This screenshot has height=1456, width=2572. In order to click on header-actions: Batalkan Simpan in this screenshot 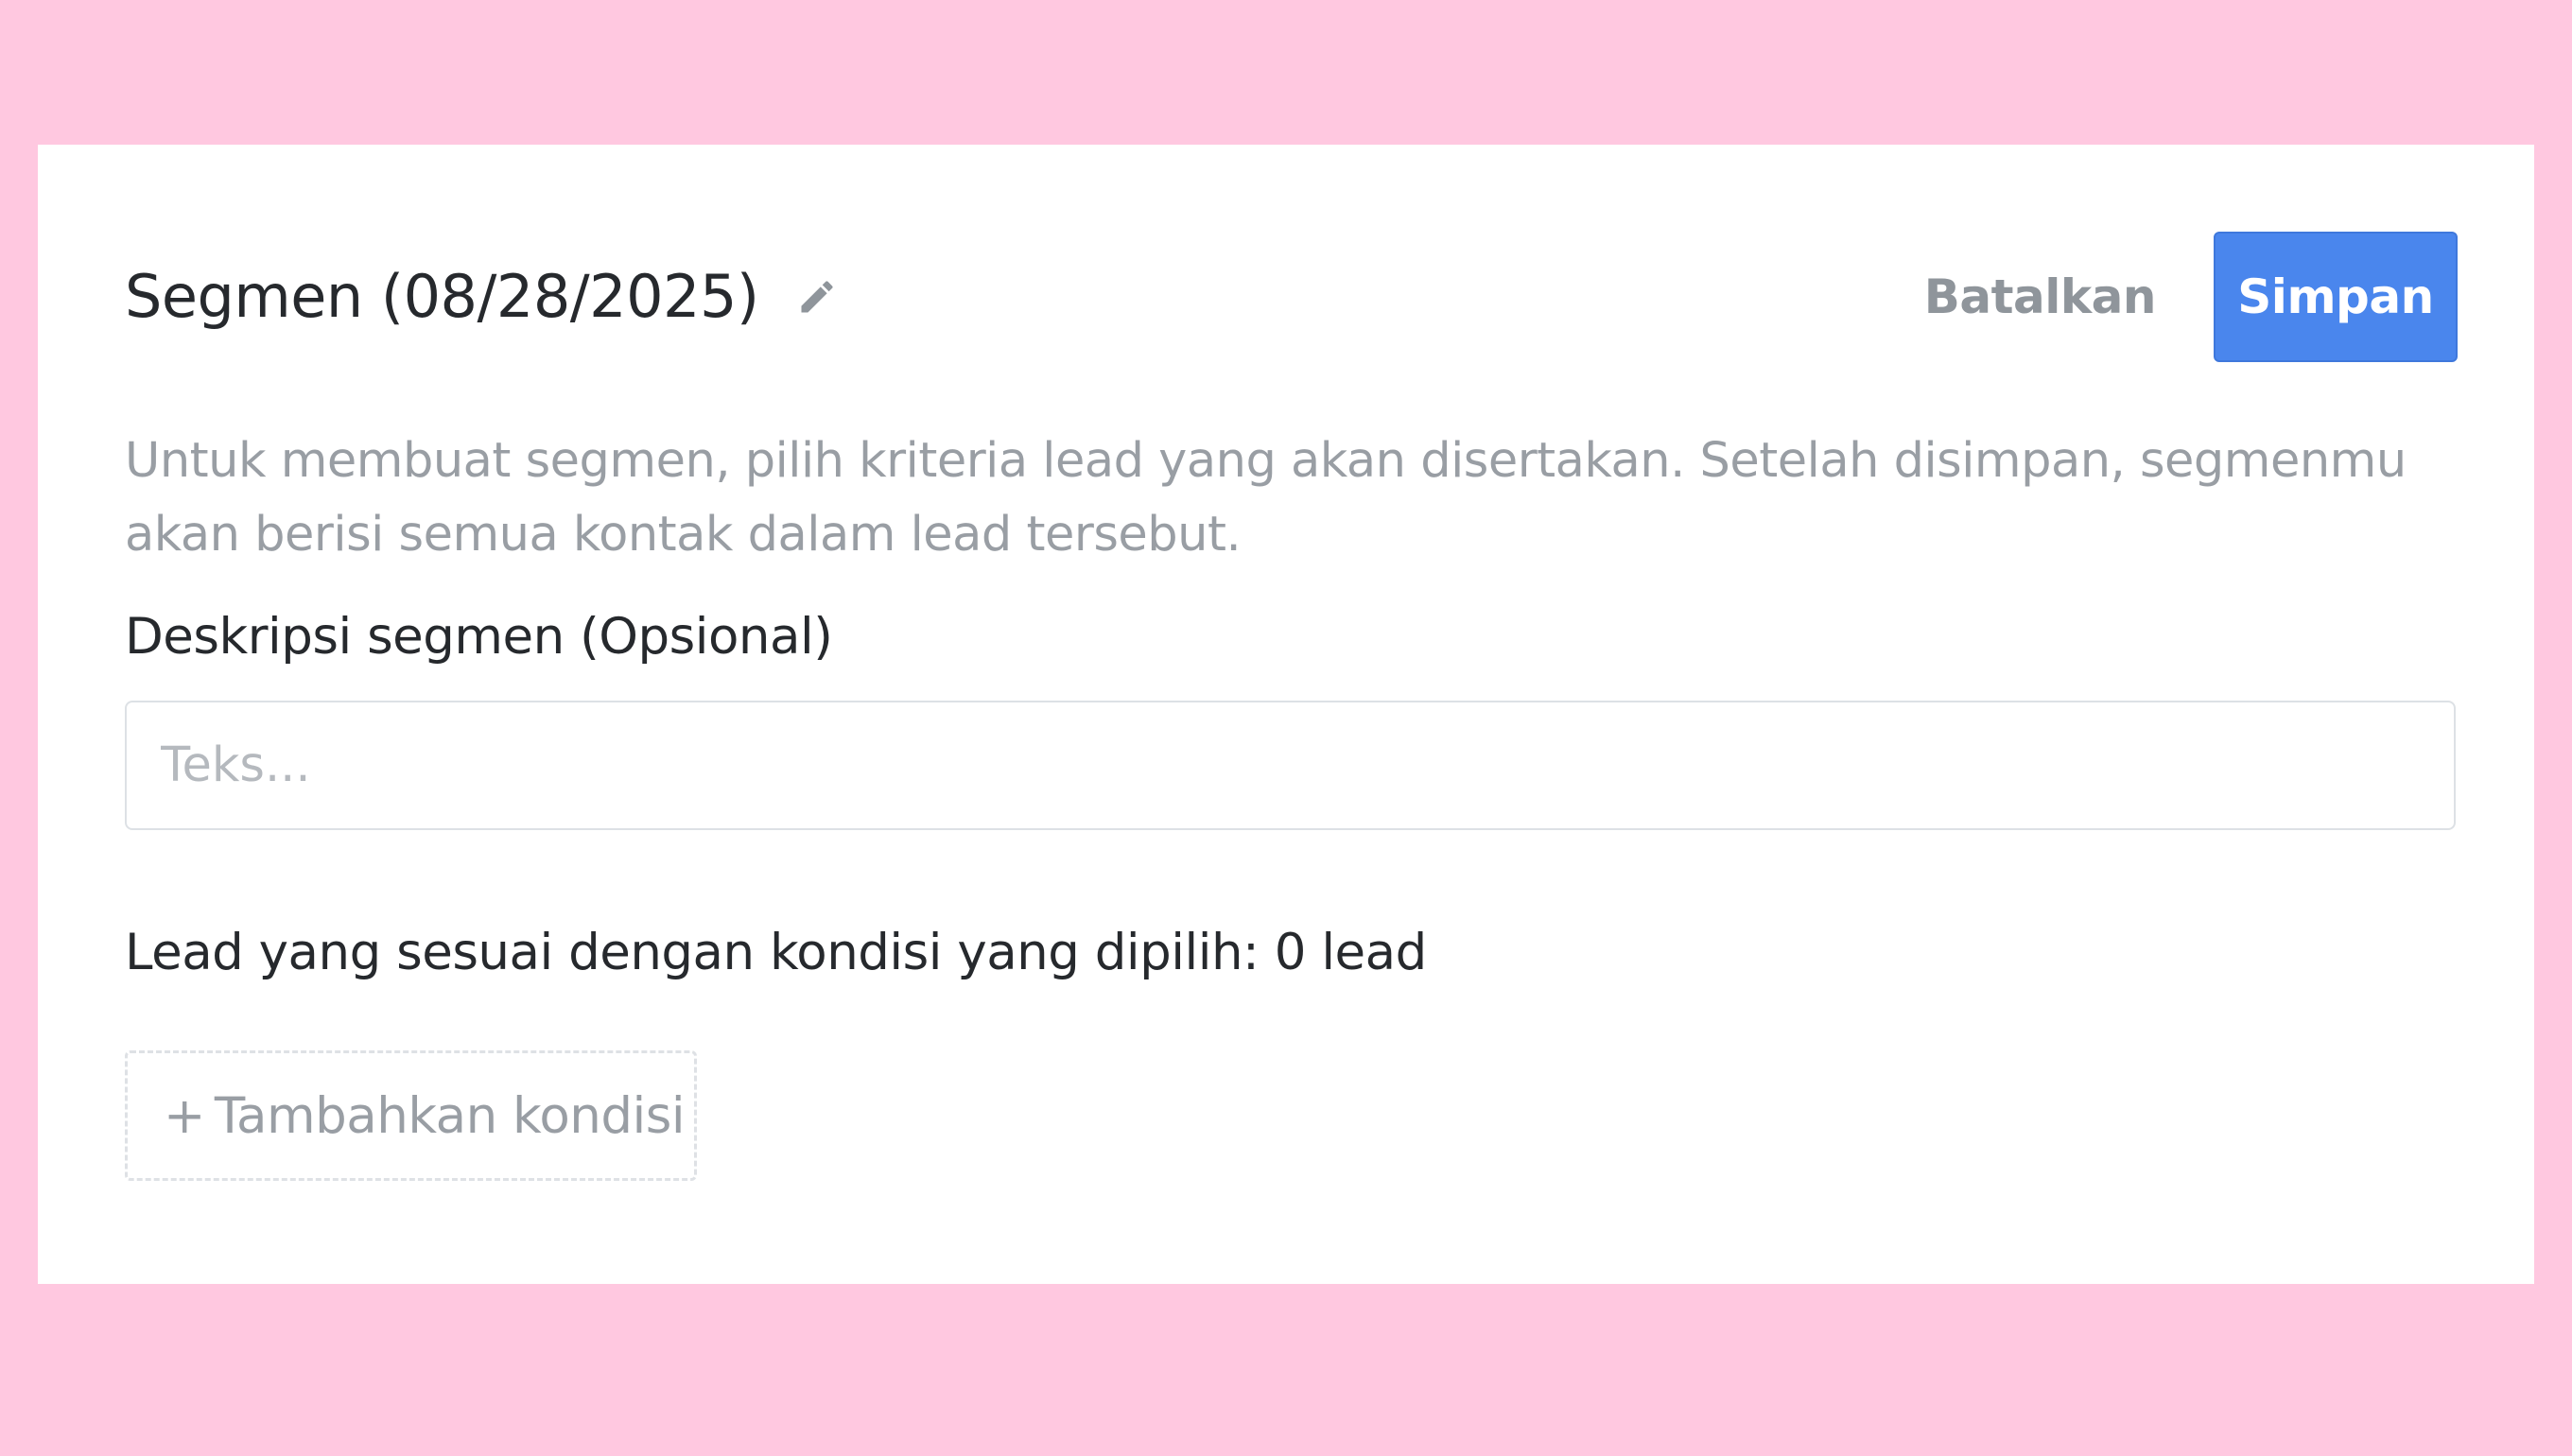, I will do `click(2191, 297)`.